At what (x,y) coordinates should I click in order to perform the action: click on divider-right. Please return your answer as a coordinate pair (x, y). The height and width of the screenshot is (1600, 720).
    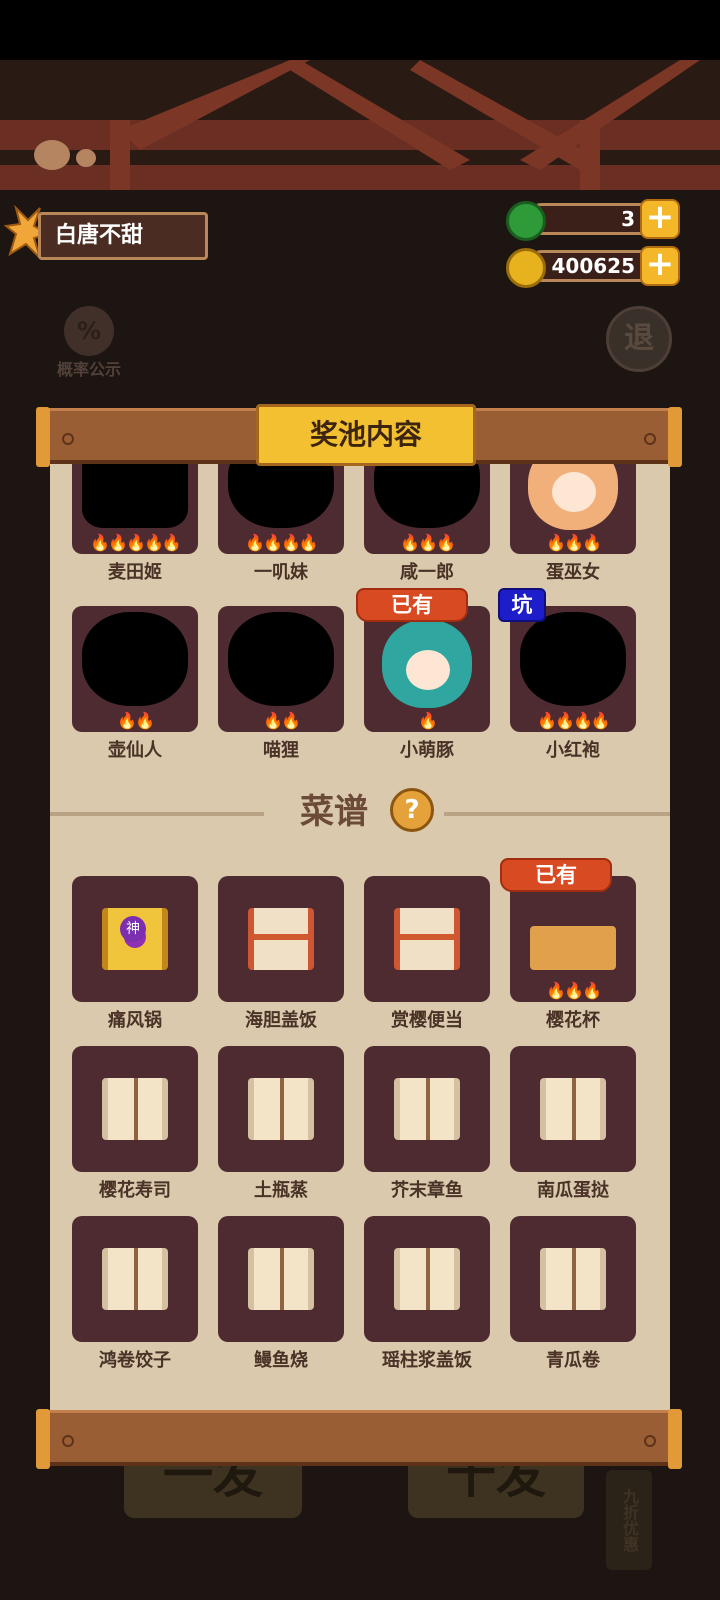
    Looking at the image, I should click on (557, 814).